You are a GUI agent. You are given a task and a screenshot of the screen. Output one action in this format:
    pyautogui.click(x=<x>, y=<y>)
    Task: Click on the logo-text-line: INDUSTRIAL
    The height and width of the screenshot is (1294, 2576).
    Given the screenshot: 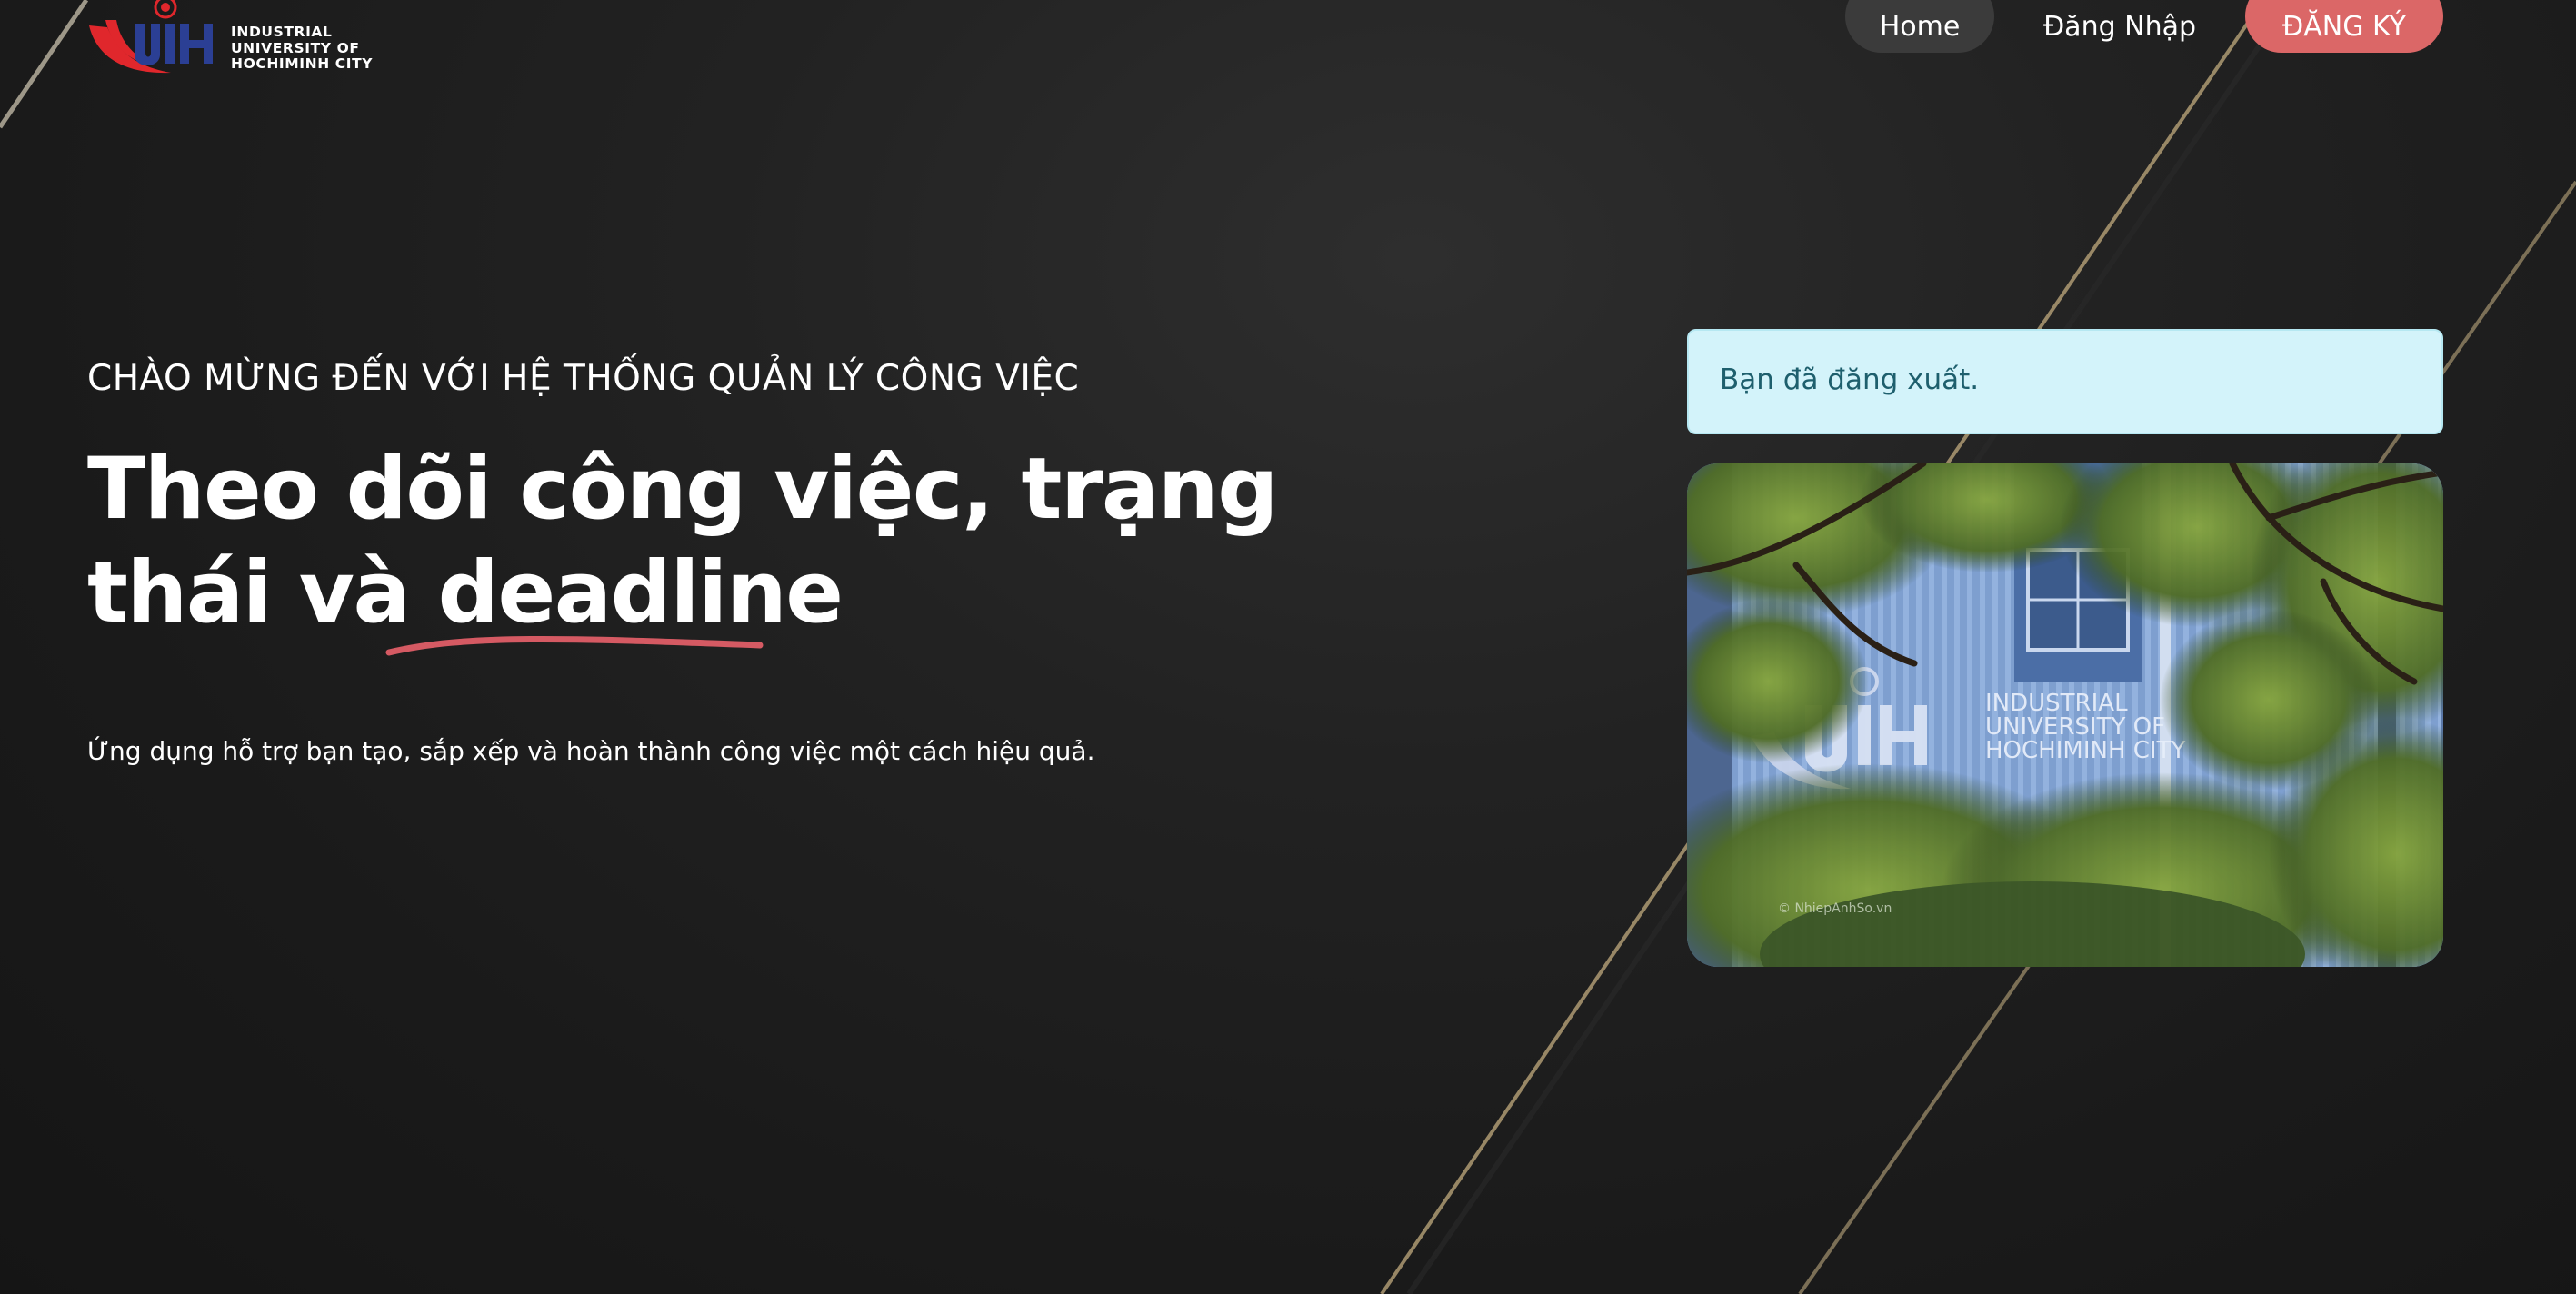 What is the action you would take?
    pyautogui.click(x=282, y=32)
    